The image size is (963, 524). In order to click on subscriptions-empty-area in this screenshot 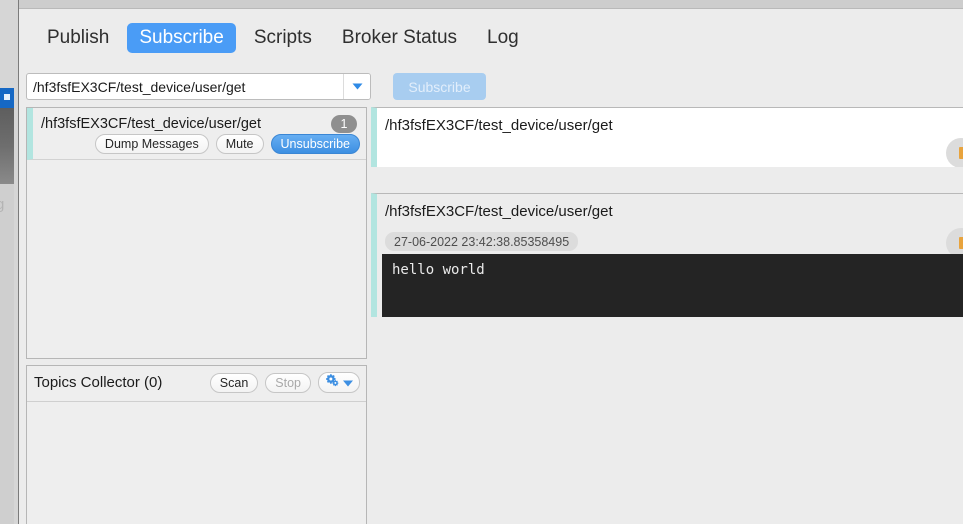, I will do `click(196, 259)`.